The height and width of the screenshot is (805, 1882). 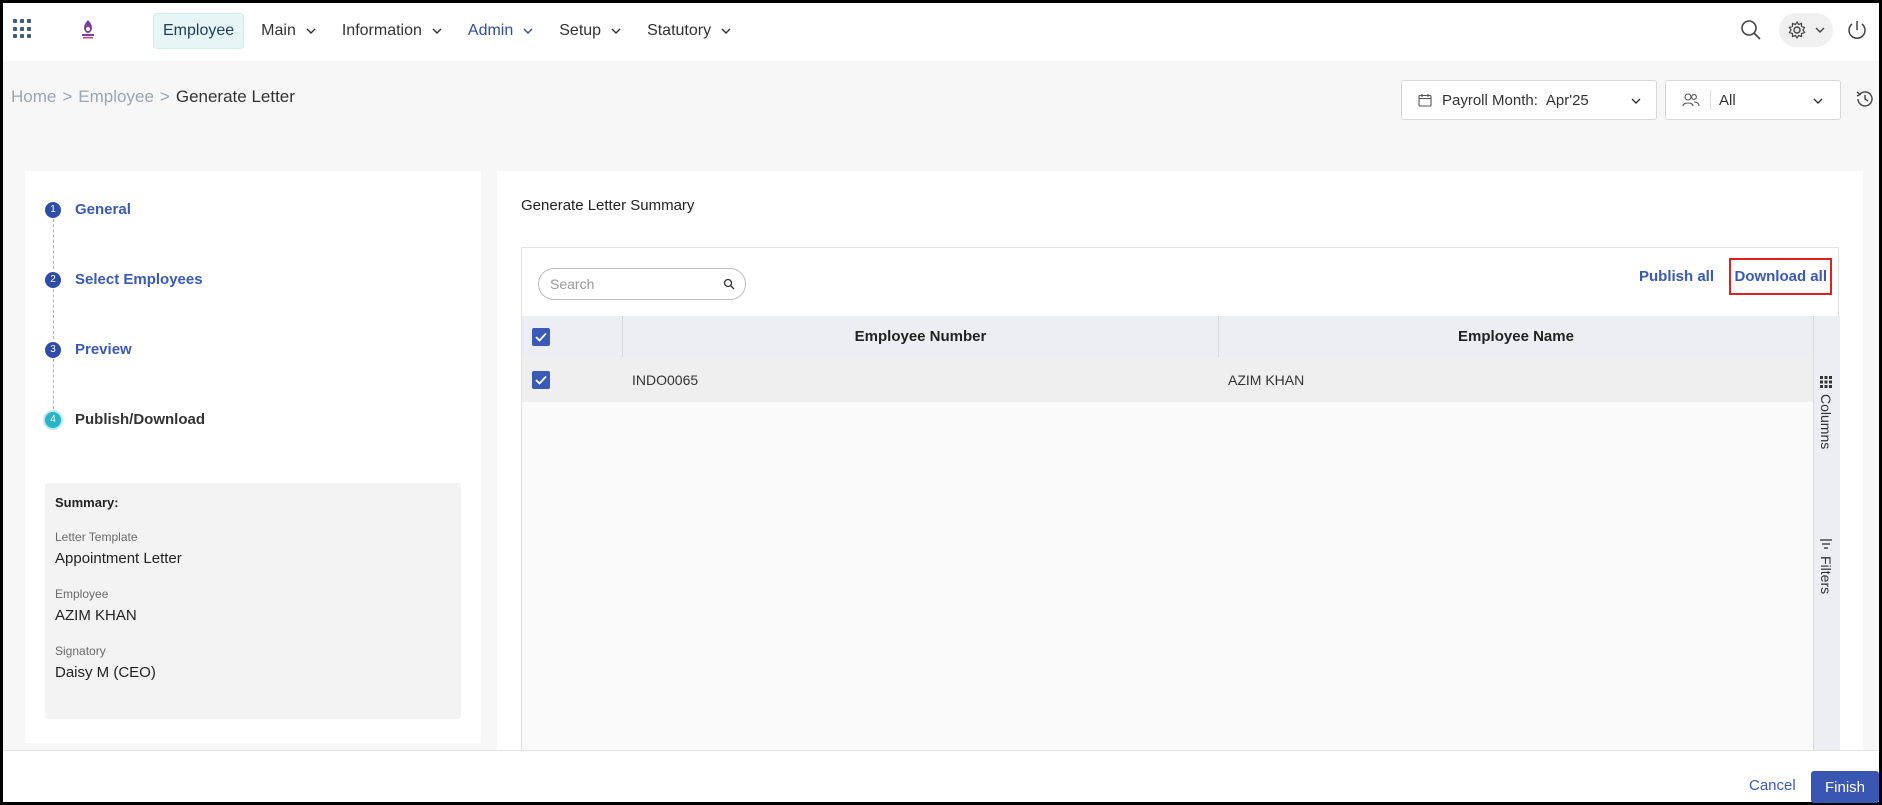 What do you see at coordinates (87, 502) in the screenshot?
I see `summary-title: Summary:` at bounding box center [87, 502].